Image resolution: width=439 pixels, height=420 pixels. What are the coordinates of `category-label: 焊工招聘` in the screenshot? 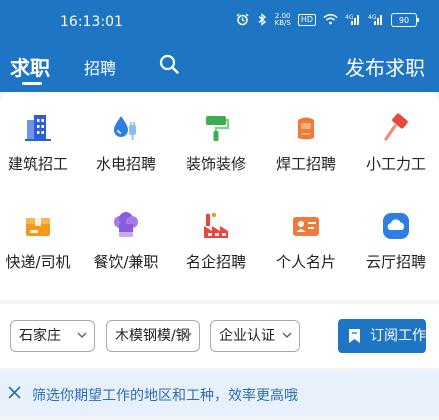 It's located at (305, 164).